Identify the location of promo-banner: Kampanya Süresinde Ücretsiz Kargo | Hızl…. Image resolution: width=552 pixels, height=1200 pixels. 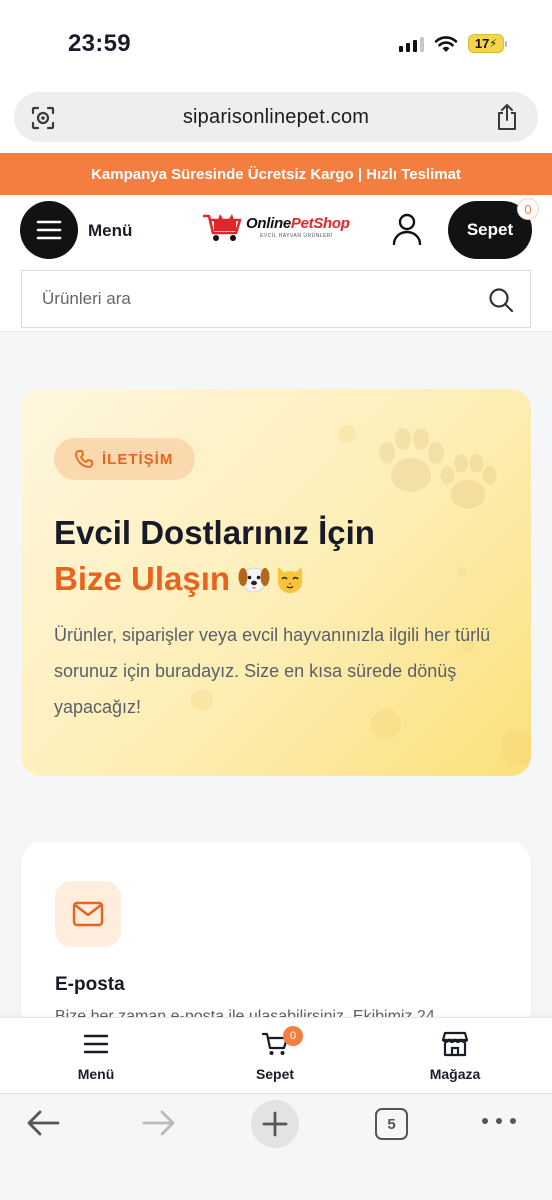
(276, 174).